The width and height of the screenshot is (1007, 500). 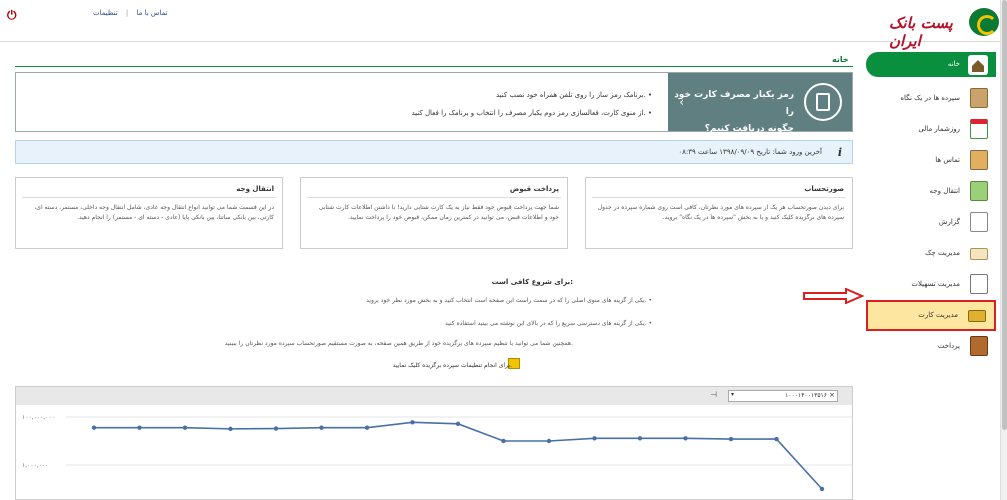 What do you see at coordinates (823, 102) in the screenshot?
I see `mobile-card-icon` at bounding box center [823, 102].